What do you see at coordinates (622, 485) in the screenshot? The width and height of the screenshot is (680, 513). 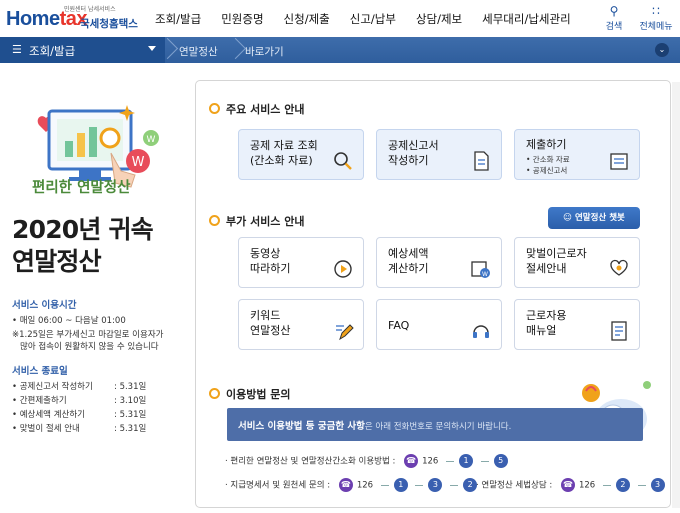 I see `extension-digit: 2` at bounding box center [622, 485].